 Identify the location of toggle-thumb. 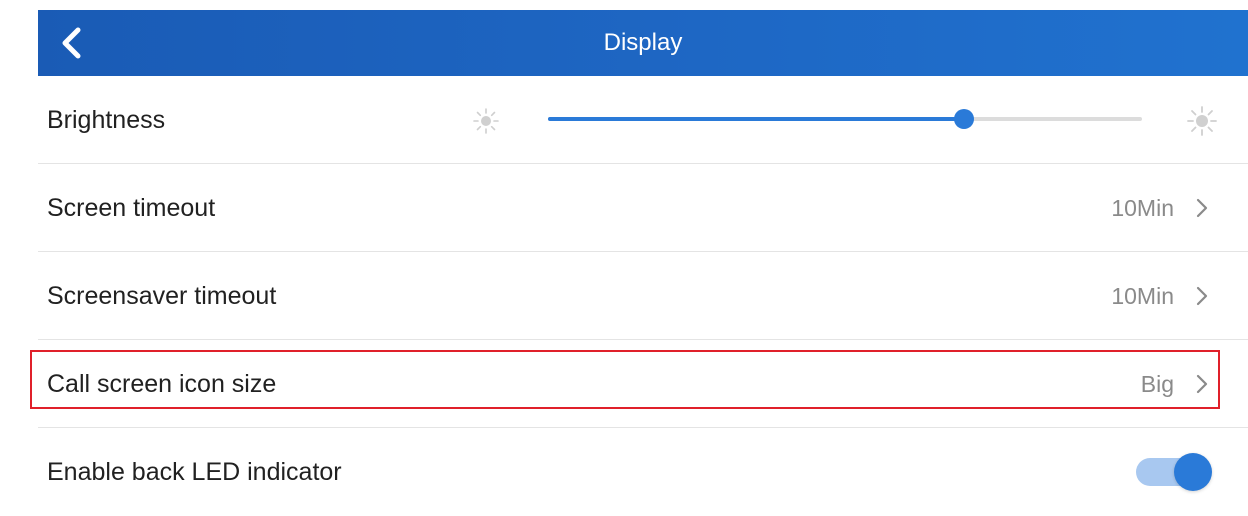
(1193, 472).